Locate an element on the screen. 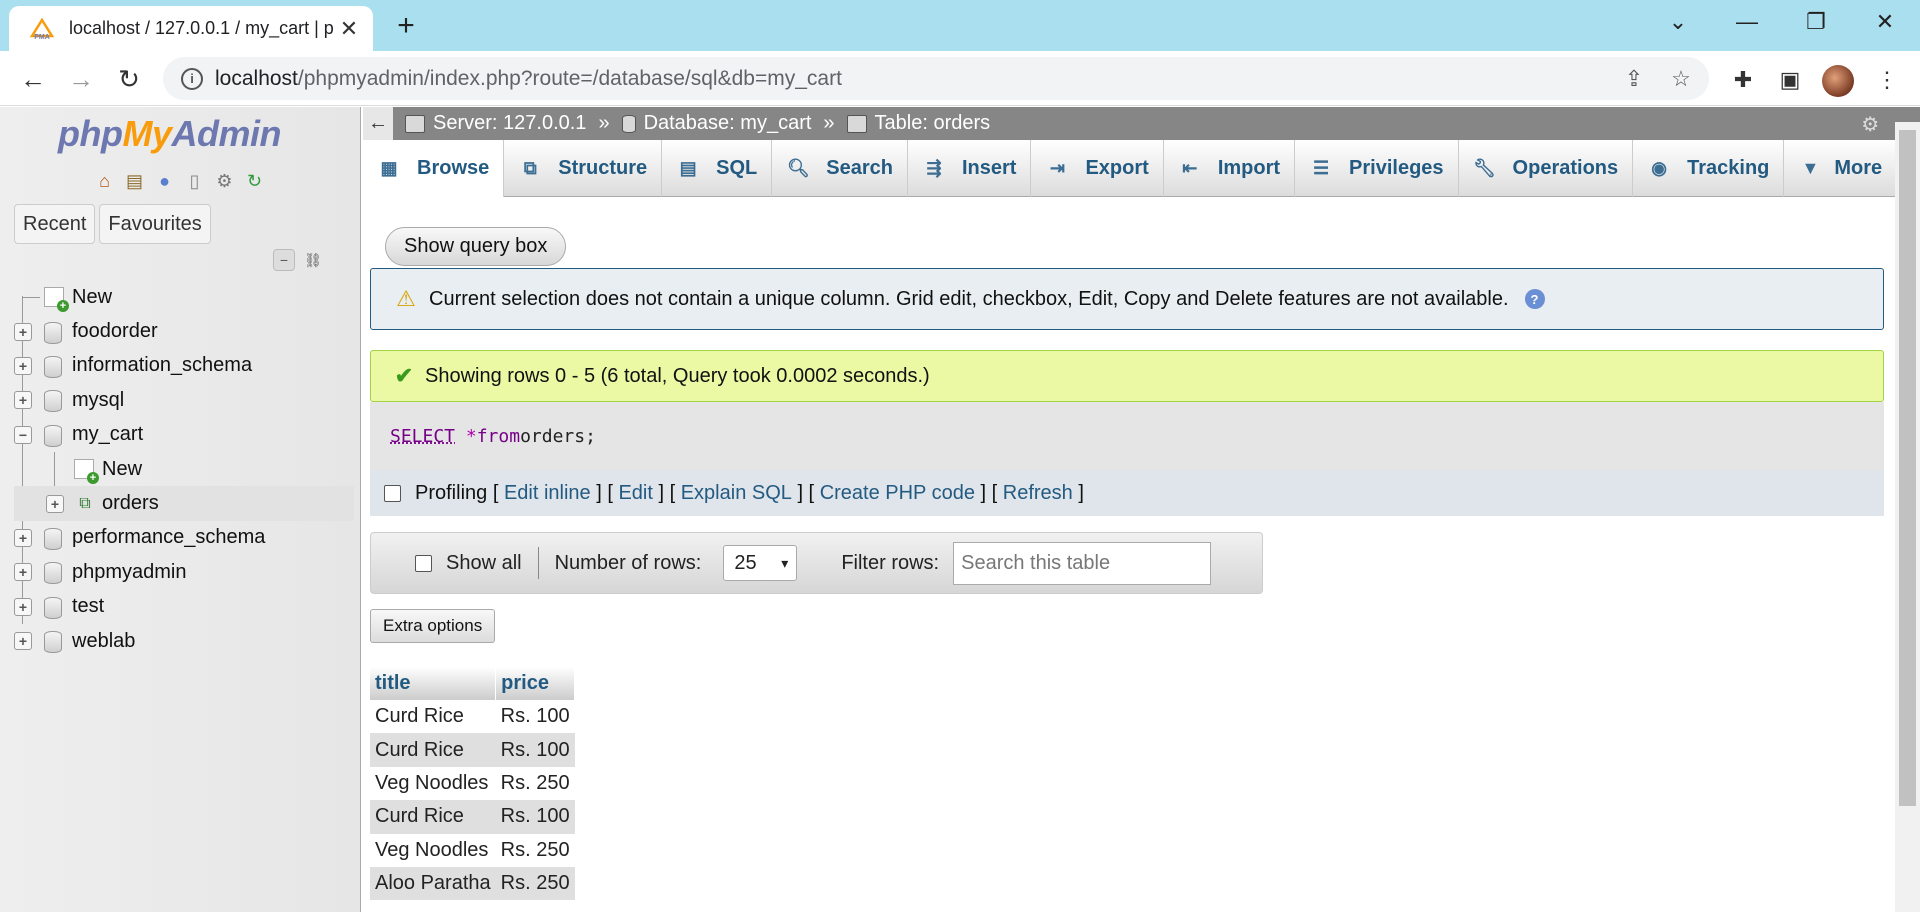  edit-link: Edit is located at coordinates (635, 493).